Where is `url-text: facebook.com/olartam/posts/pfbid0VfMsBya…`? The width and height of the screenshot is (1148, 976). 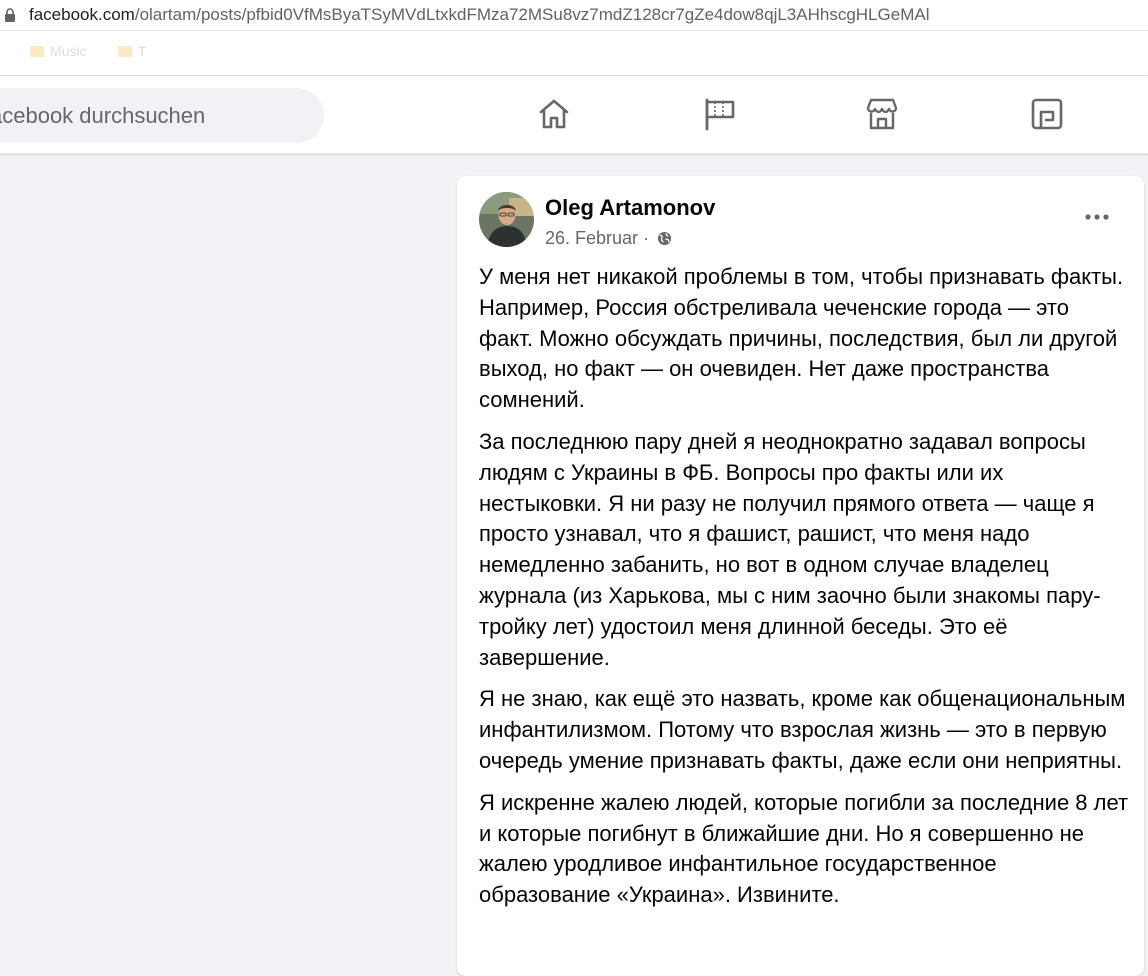
url-text: facebook.com/olartam/posts/pfbid0VfMsBya… is located at coordinates (479, 15).